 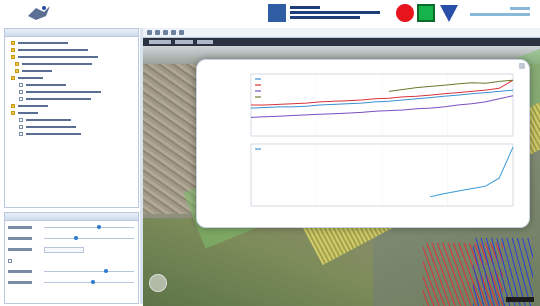 What do you see at coordinates (340, 14) in the screenshot?
I see `partner-text` at bounding box center [340, 14].